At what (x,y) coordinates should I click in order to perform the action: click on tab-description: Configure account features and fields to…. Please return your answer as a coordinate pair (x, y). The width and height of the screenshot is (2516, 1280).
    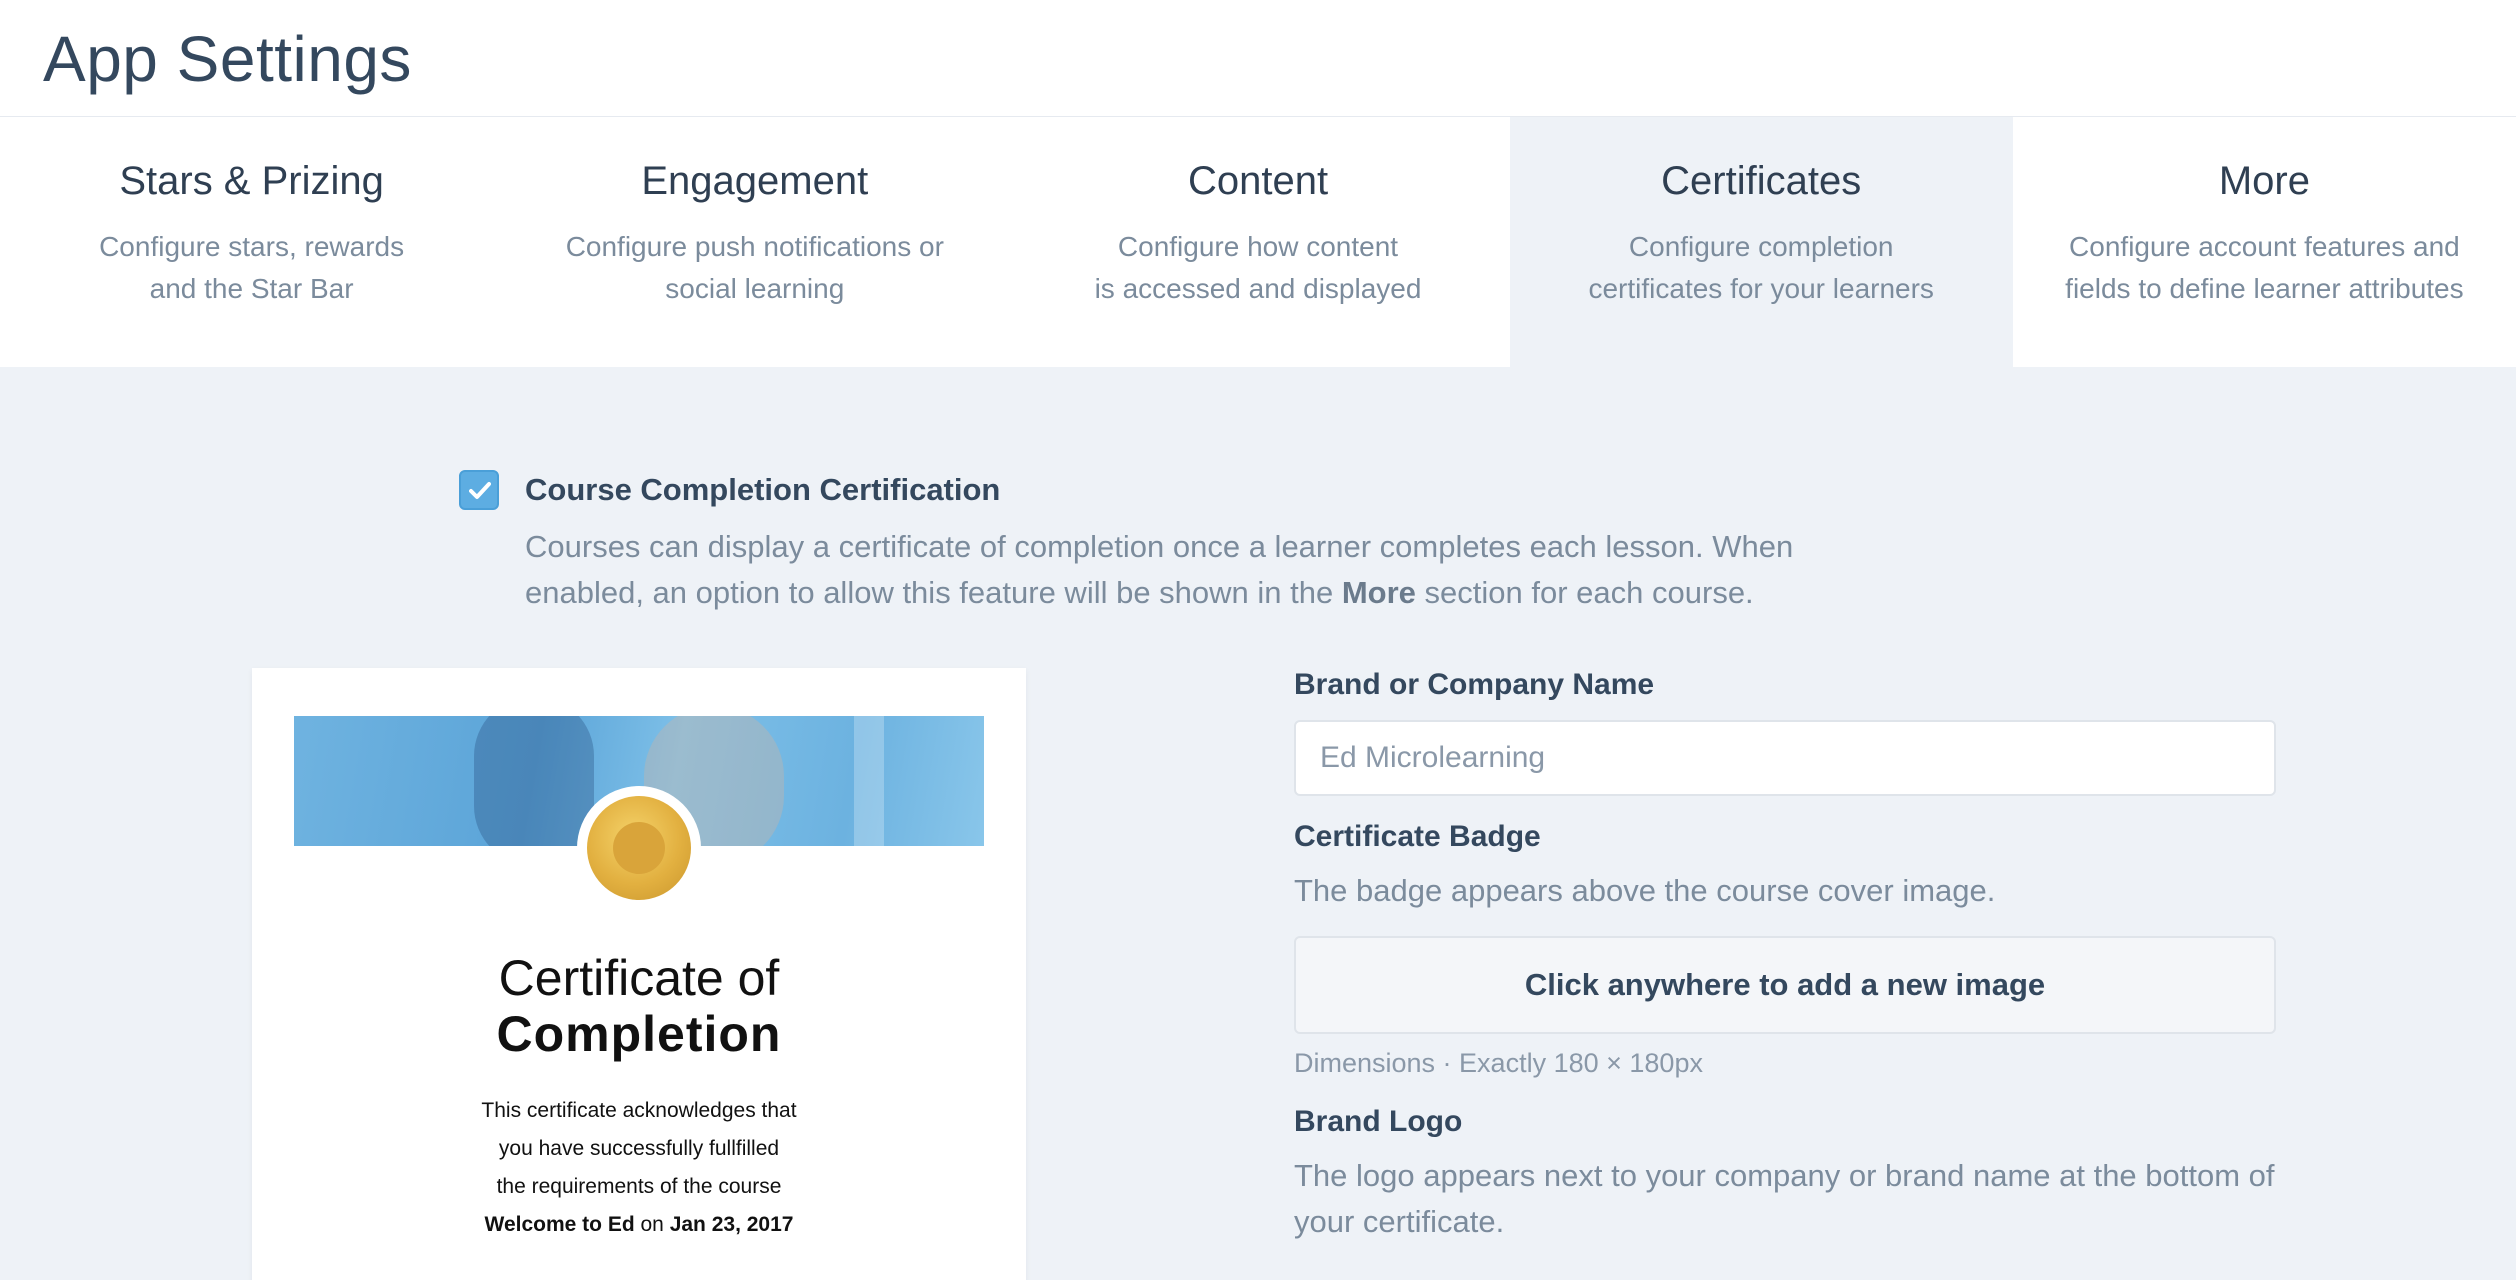
    Looking at the image, I should click on (2264, 267).